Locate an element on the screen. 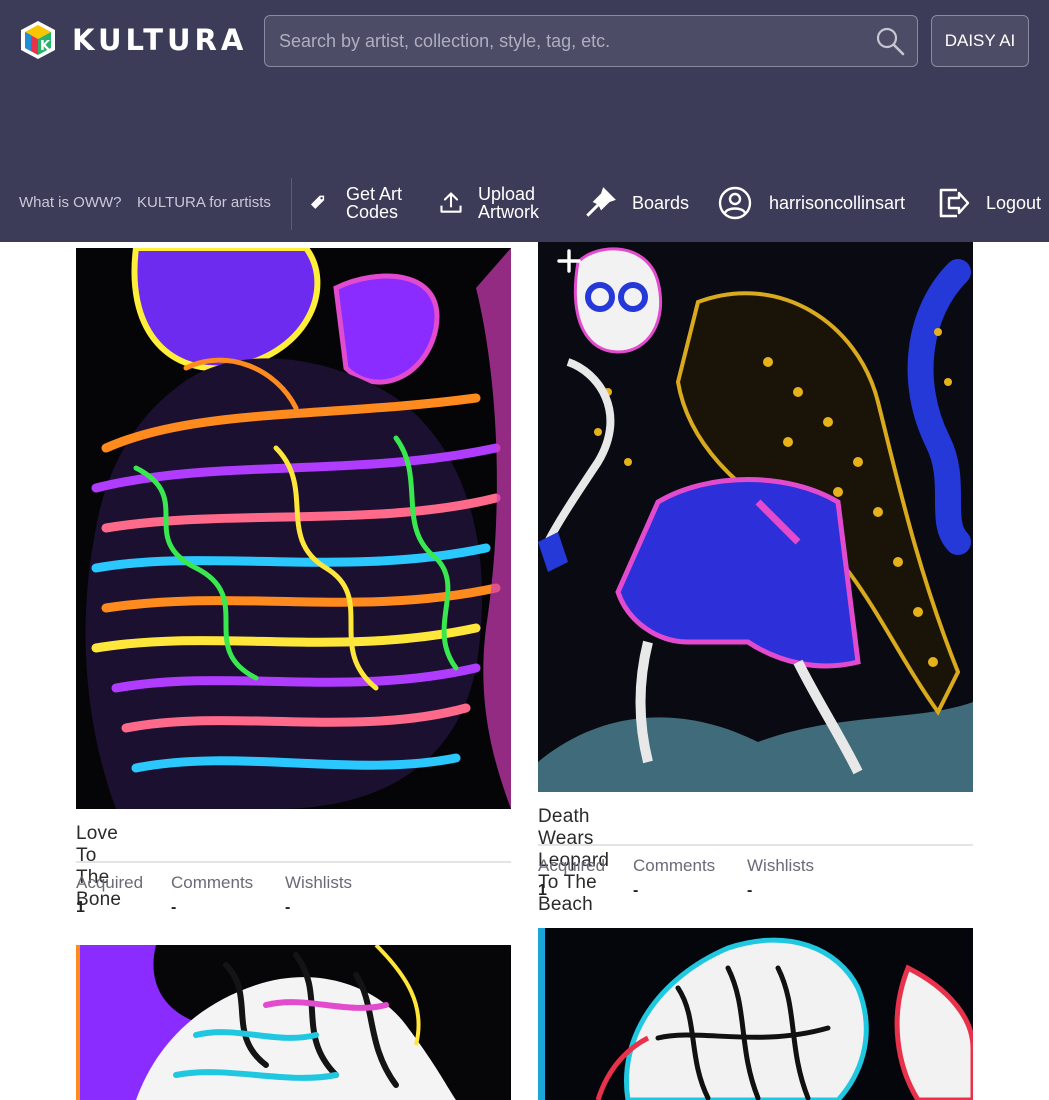 The image size is (1049, 1100). upload-icon is located at coordinates (451, 202).